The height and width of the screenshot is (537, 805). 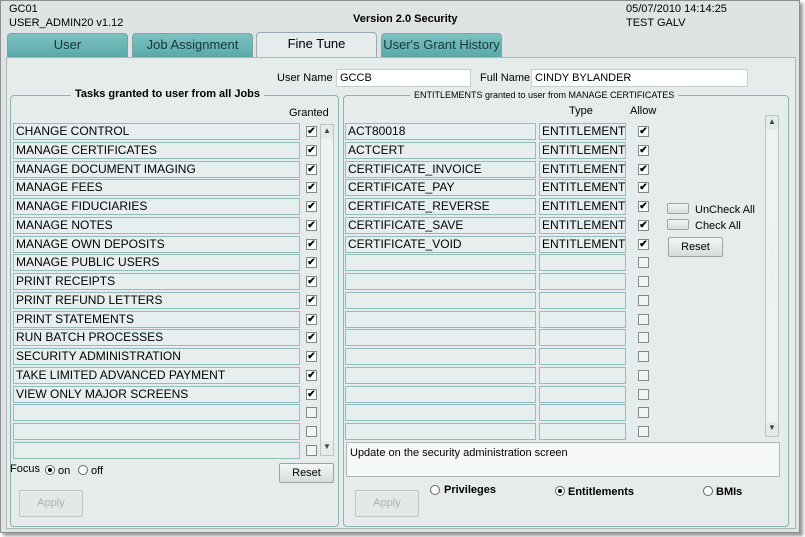 What do you see at coordinates (306, 473) in the screenshot?
I see `tasks-reset-button: Reset` at bounding box center [306, 473].